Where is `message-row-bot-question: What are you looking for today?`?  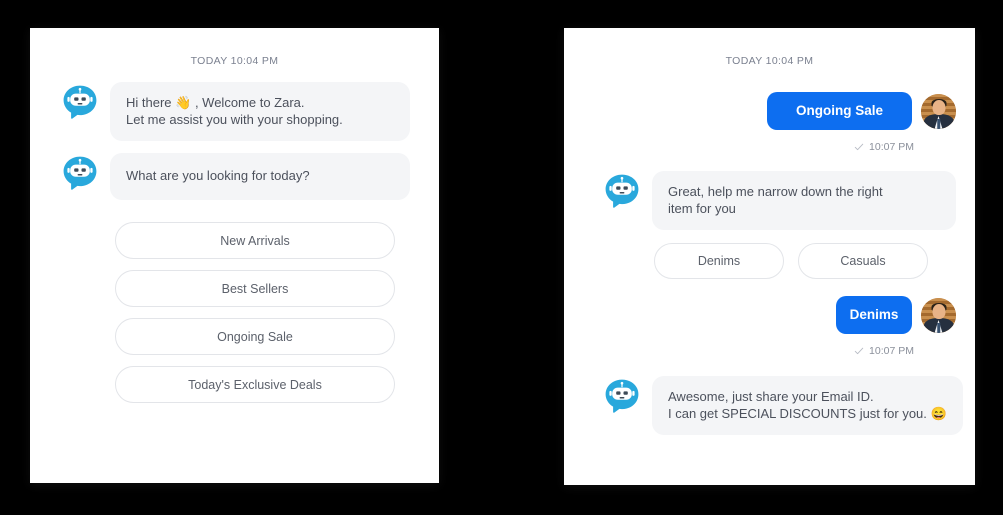
message-row-bot-question: What are you looking for today? is located at coordinates (237, 176).